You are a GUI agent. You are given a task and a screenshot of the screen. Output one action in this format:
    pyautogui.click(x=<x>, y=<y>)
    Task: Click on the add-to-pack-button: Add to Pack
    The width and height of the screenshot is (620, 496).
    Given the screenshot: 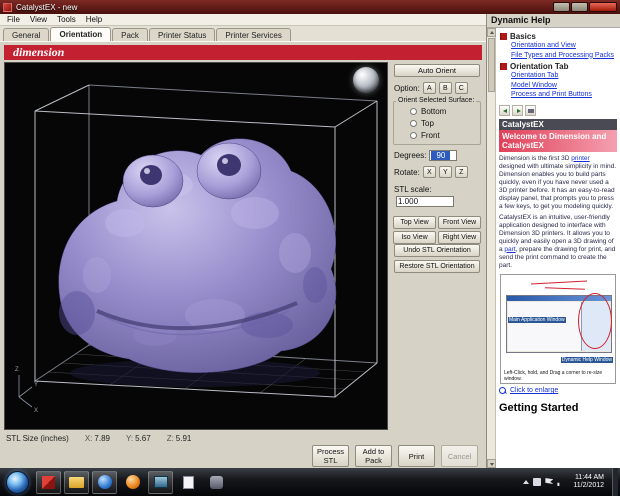 What is the action you would take?
    pyautogui.click(x=373, y=456)
    